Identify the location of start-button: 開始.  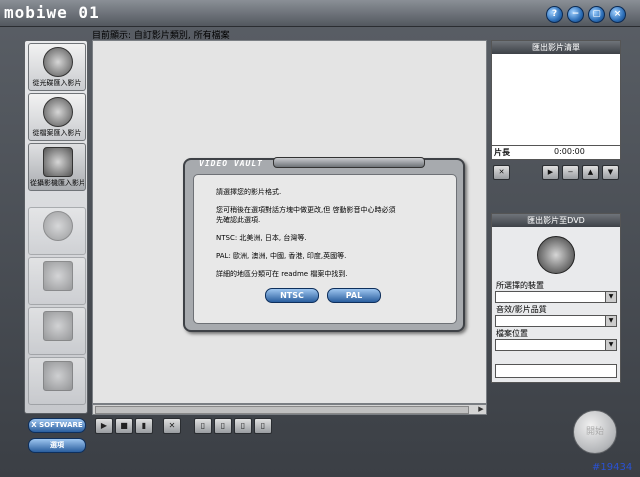
(595, 432).